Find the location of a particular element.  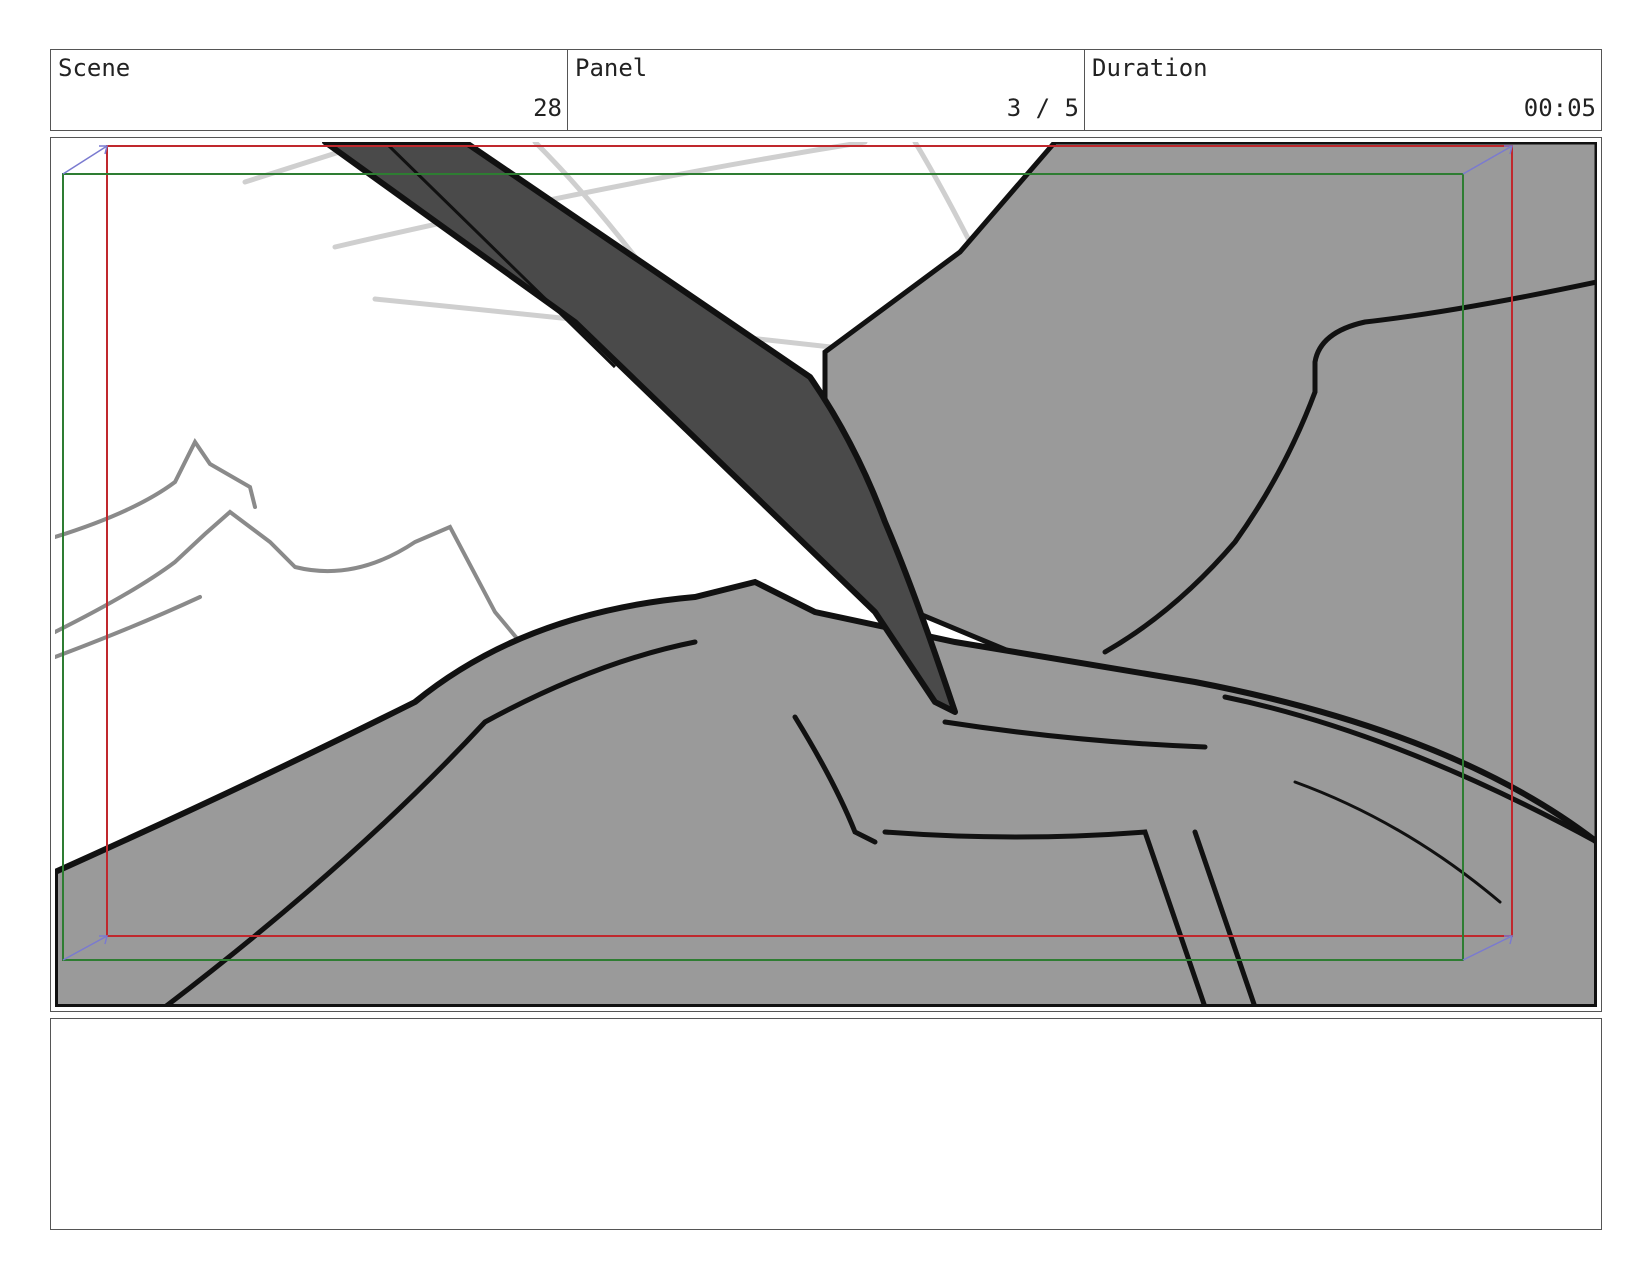

panel-info-header: Scene 28 Panel 3 / 5 Duration 00:05 is located at coordinates (826, 90).